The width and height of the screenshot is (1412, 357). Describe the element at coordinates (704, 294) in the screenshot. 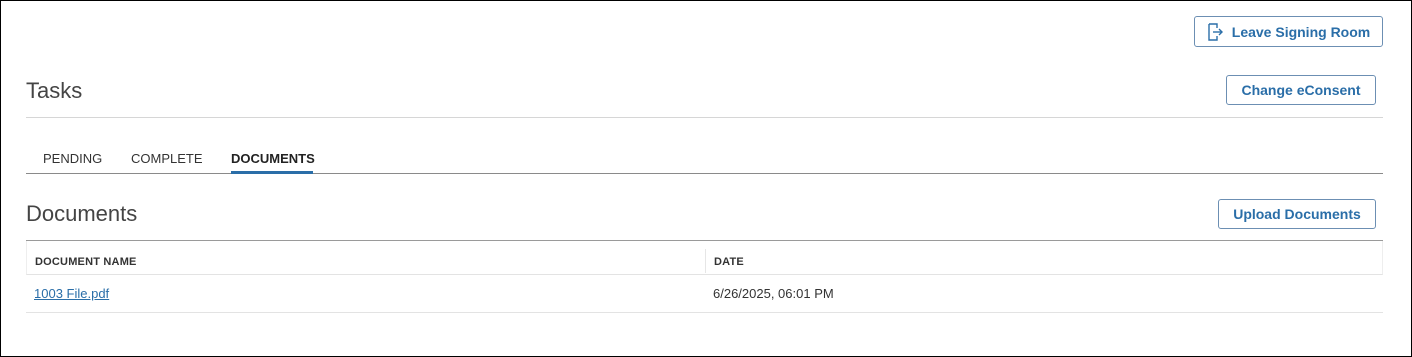

I see `table-row: 1003 File.pdf 6/26/2025, 06:01 PM` at that location.